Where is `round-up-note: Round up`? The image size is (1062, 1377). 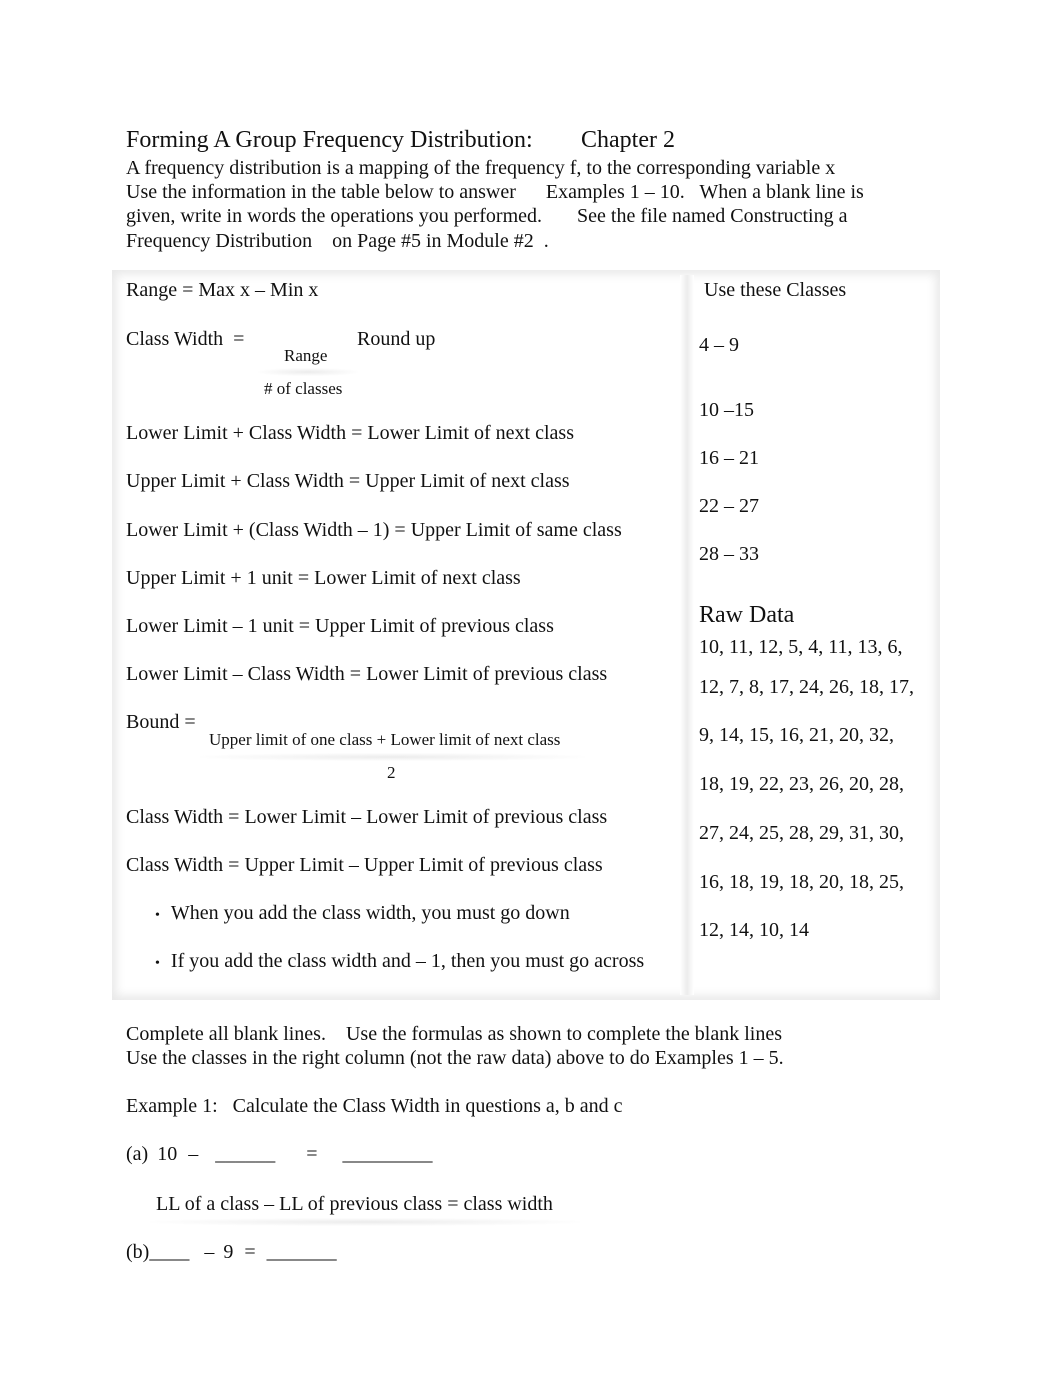
round-up-note: Round up is located at coordinates (396, 339).